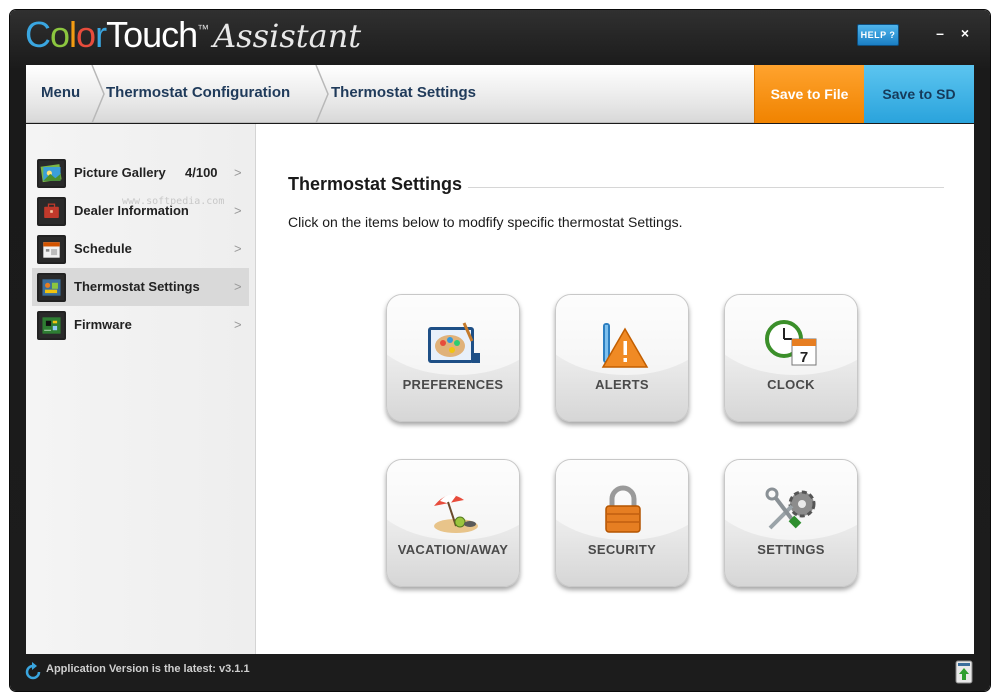 This screenshot has width=1000, height=700. Describe the element at coordinates (790, 508) in the screenshot. I see `tools-icon` at that location.